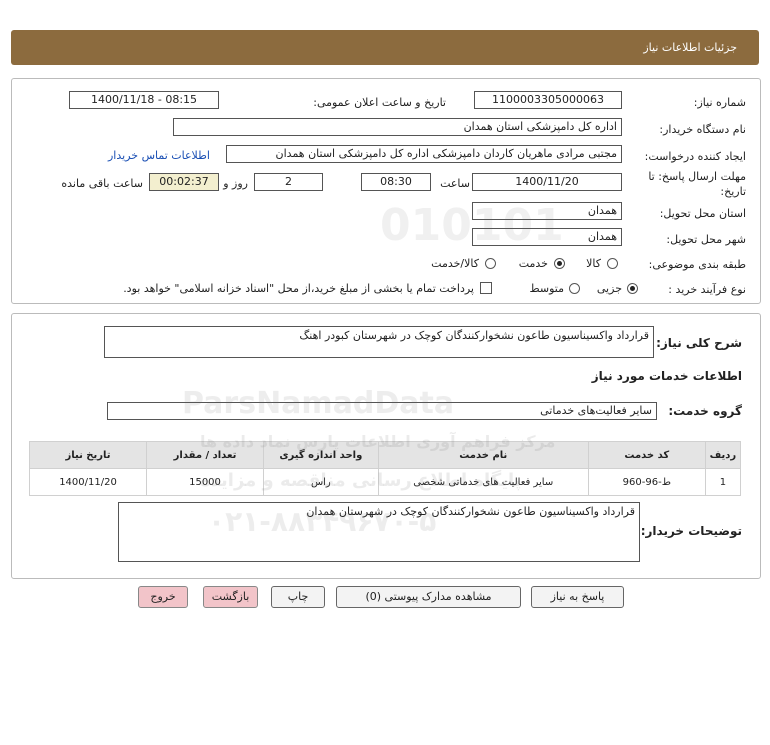 The width and height of the screenshot is (770, 745). I want to click on announce-field: 1400/11/18 - 08:15, so click(144, 100).